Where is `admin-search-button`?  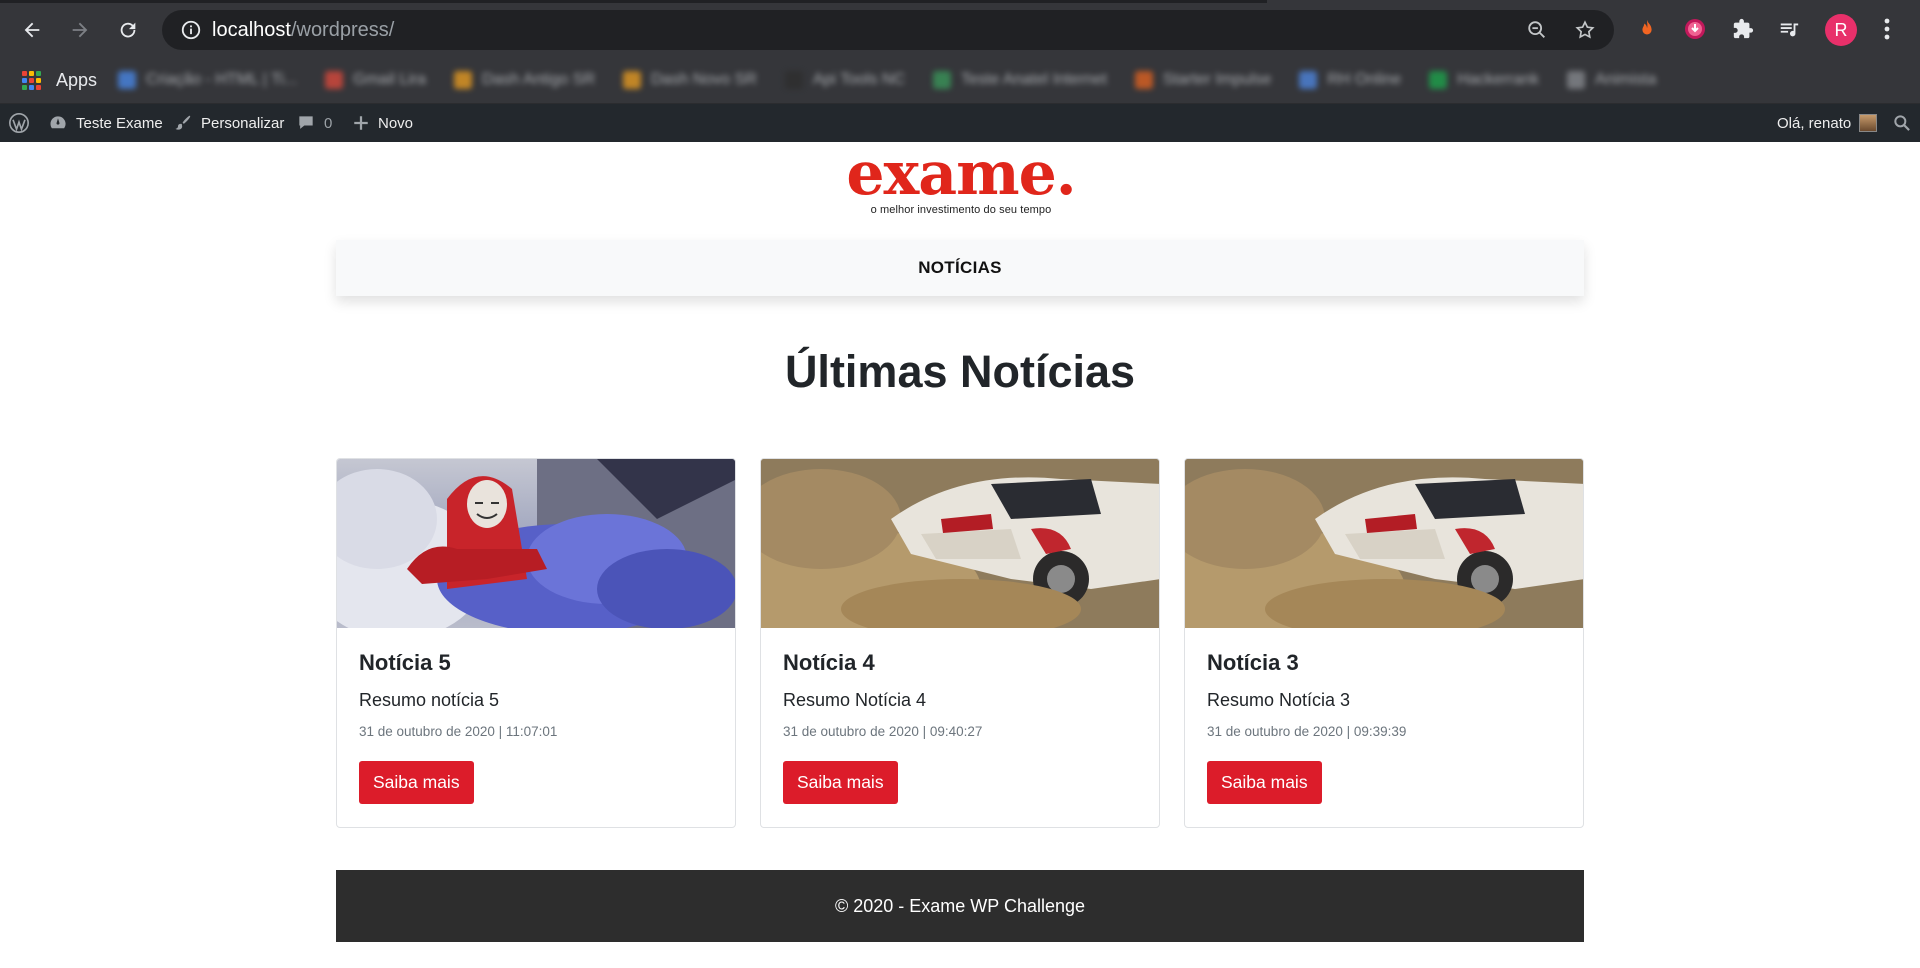
admin-search-button is located at coordinates (1906, 123).